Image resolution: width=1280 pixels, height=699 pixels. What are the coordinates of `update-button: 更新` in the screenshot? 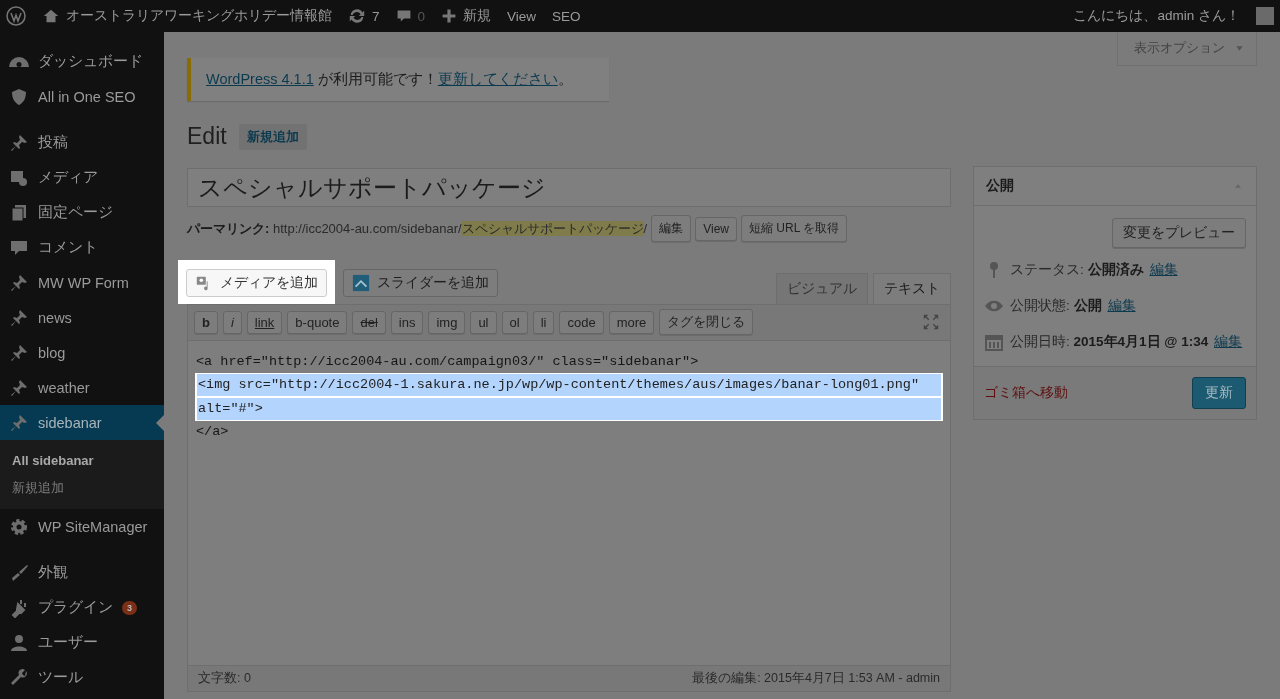 It's located at (1219, 393).